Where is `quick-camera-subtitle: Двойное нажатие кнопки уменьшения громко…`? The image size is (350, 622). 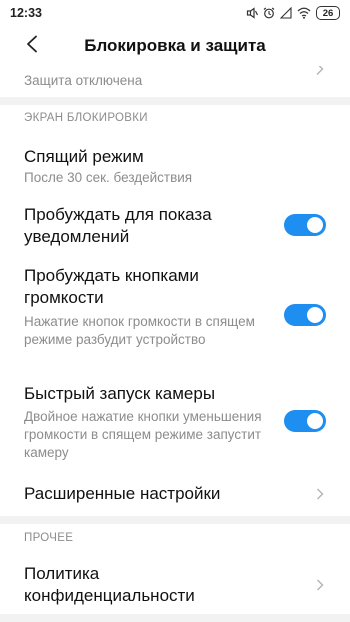
quick-camera-subtitle: Двойное нажатие кнопки уменьшения громко… is located at coordinates (143, 434).